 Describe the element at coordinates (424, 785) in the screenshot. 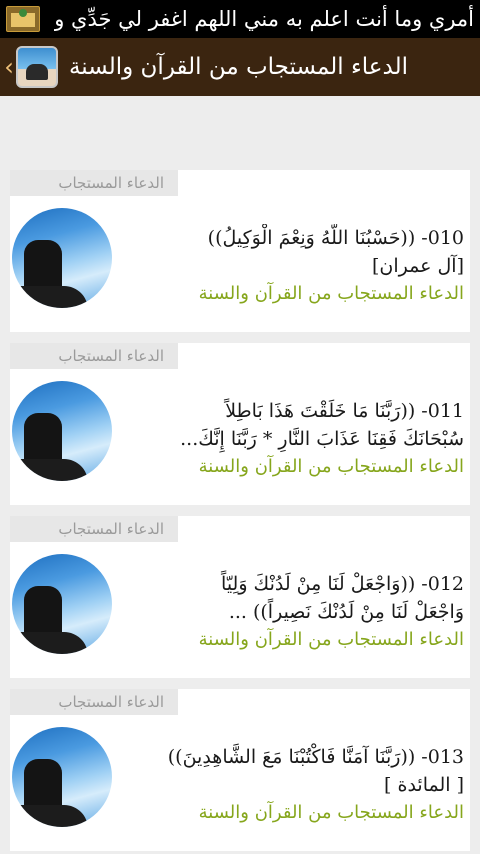

I see `dua-text-line: [ المائدة ]` at that location.